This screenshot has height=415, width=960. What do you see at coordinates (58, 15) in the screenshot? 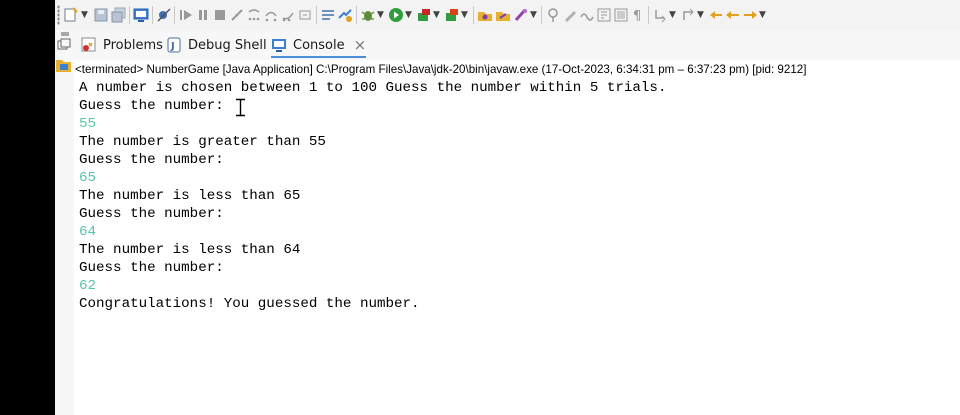
I see `toolbar-grip` at bounding box center [58, 15].